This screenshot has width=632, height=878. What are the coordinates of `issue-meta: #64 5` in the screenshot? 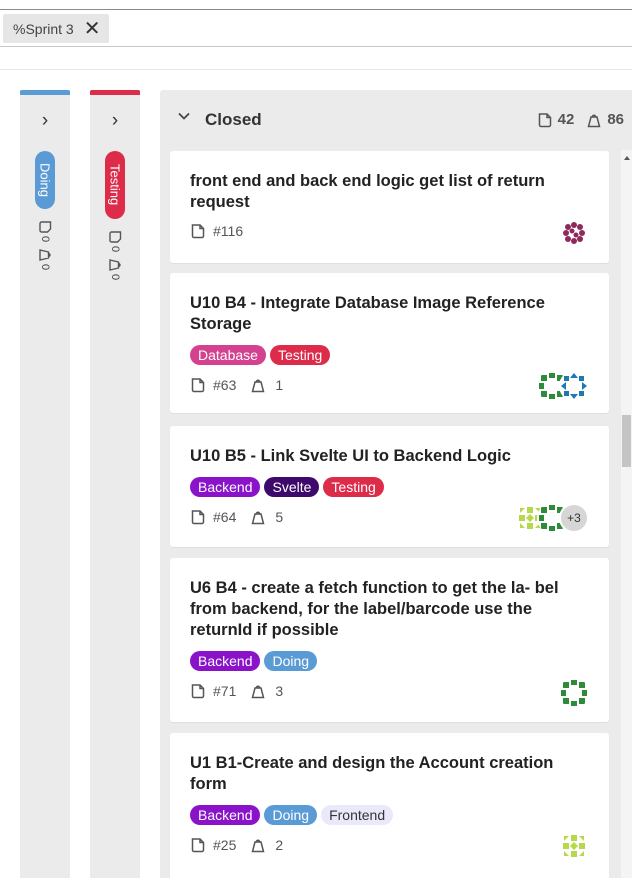 It's located at (236, 517).